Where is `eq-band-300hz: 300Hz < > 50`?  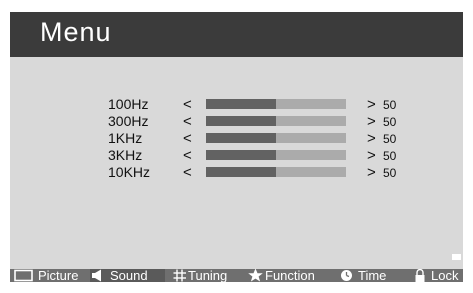
eq-band-300hz: 300Hz < > 50 is located at coordinates (236, 121).